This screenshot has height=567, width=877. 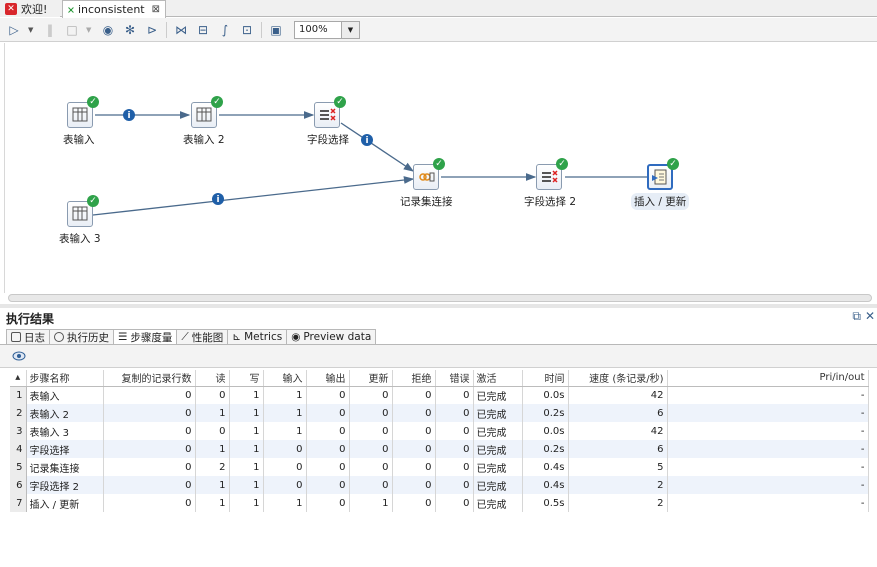 I want to click on column-header: 更新, so click(x=371, y=378).